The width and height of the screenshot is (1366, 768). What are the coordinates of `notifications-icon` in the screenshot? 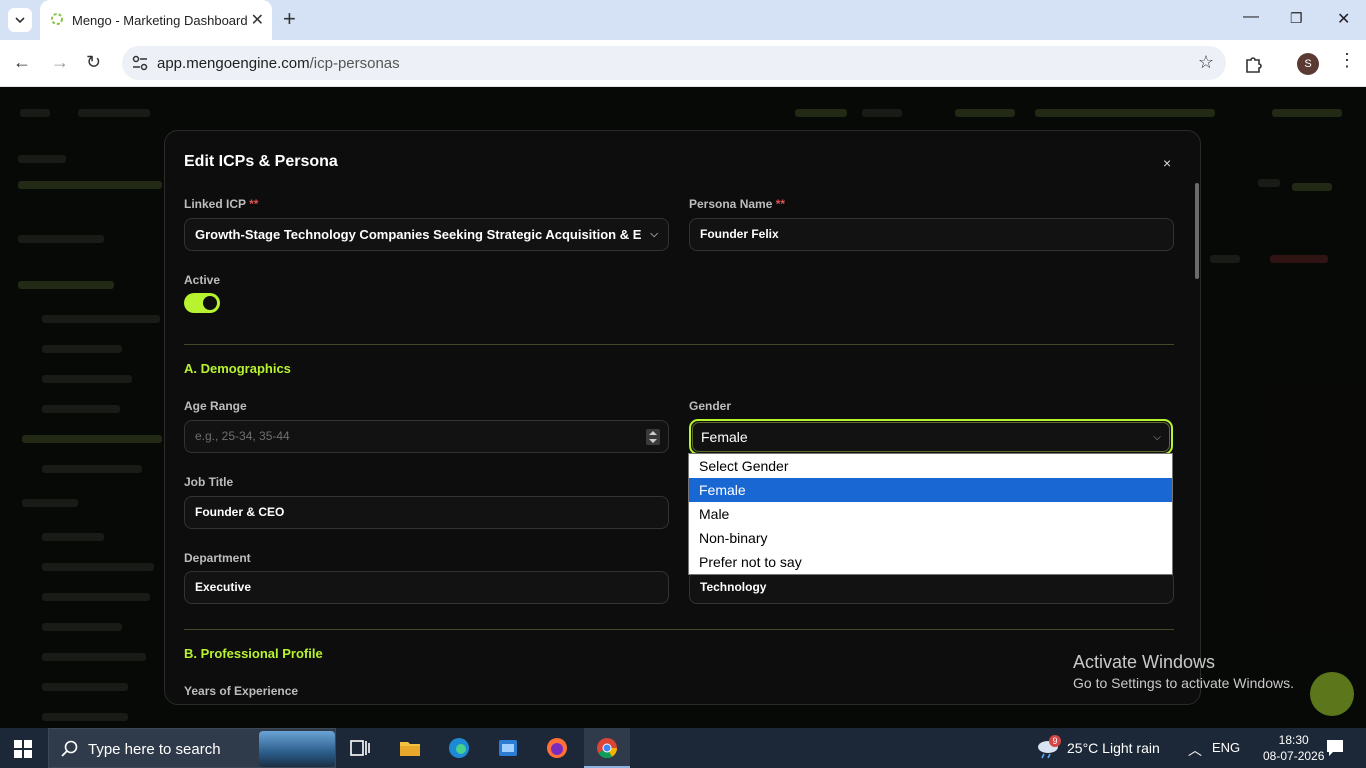 It's located at (1335, 748).